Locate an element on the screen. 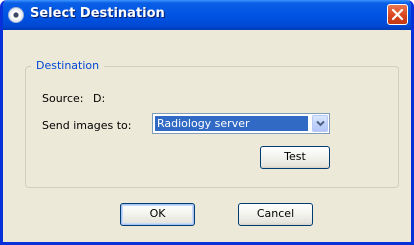 The width and height of the screenshot is (414, 245). ok-button-label: OK is located at coordinates (157, 213).